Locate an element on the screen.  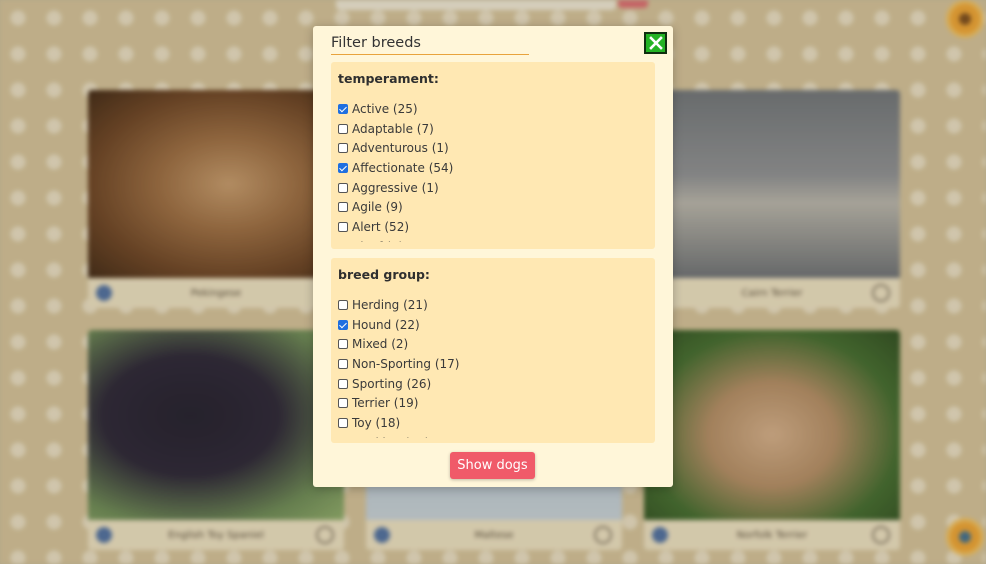
filter-option-label: Aloof (6) is located at coordinates (377, 241).